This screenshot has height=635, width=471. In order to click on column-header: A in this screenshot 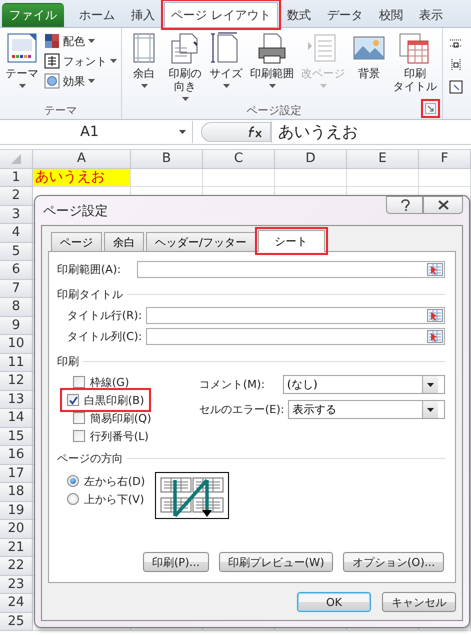, I will do `click(82, 159)`.